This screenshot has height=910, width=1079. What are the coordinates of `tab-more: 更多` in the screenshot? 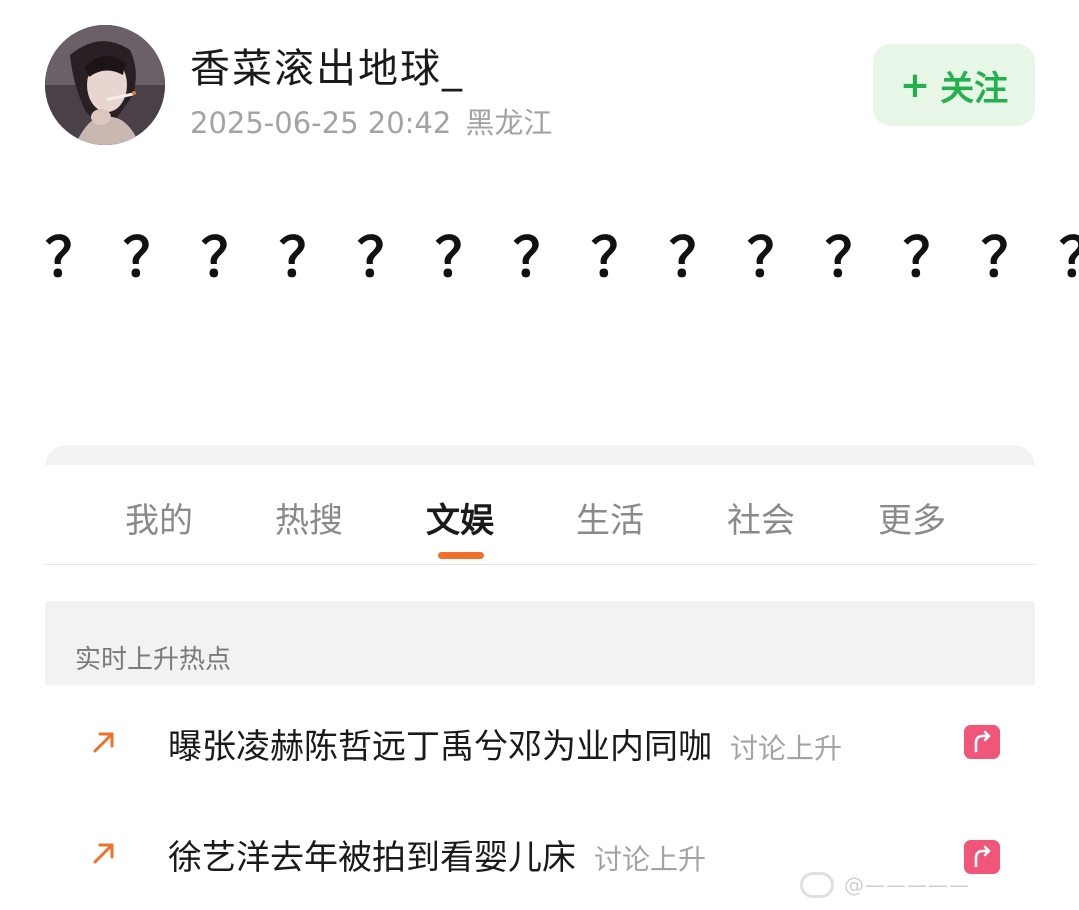 It's located at (912, 517).